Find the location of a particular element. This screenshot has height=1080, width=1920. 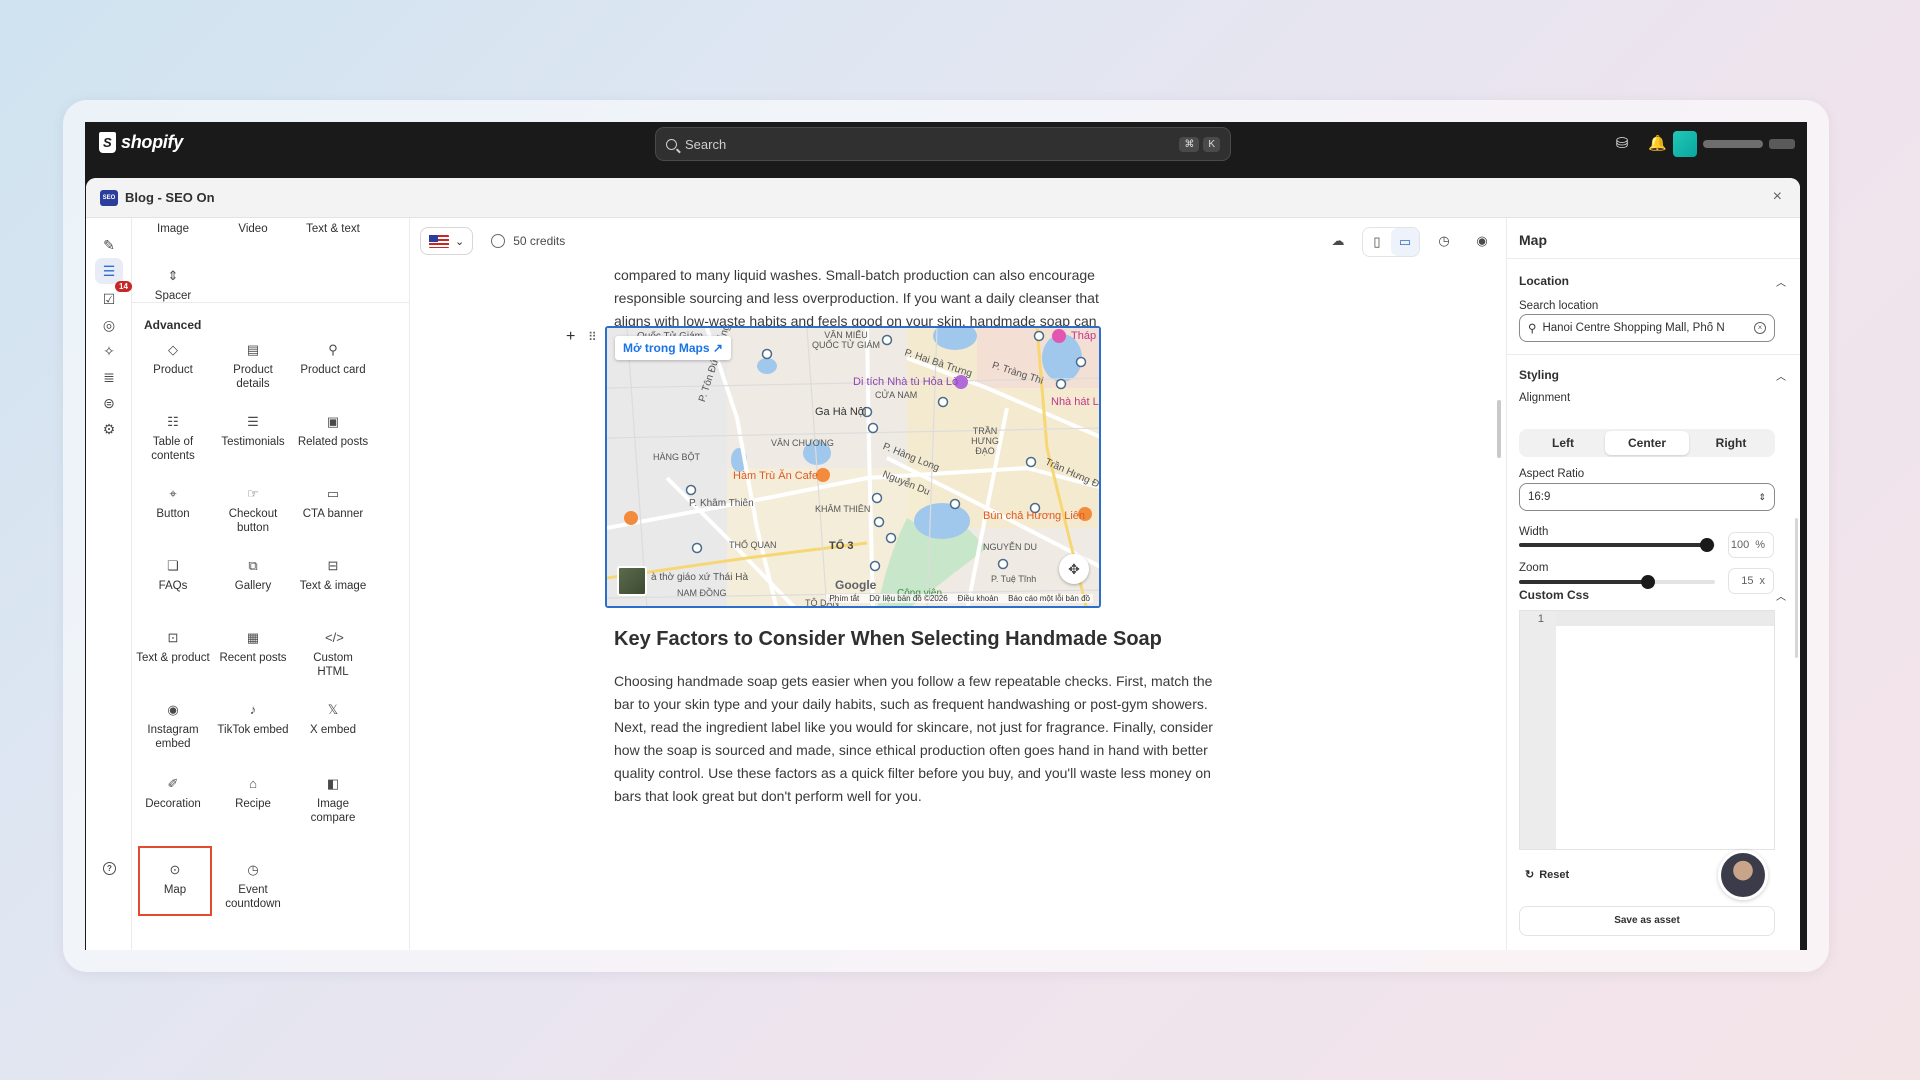

shopify-logo: shopify is located at coordinates (141, 142).